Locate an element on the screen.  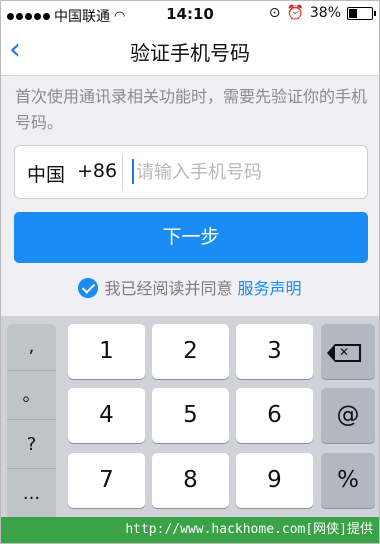
key-2: 2 is located at coordinates (190, 351).